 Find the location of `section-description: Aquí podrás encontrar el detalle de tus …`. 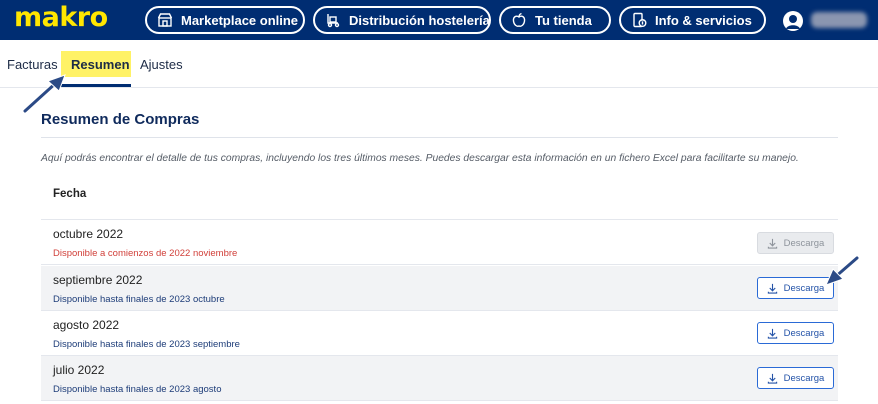

section-description: Aquí podrás encontrar el detalle de tus … is located at coordinates (420, 158).